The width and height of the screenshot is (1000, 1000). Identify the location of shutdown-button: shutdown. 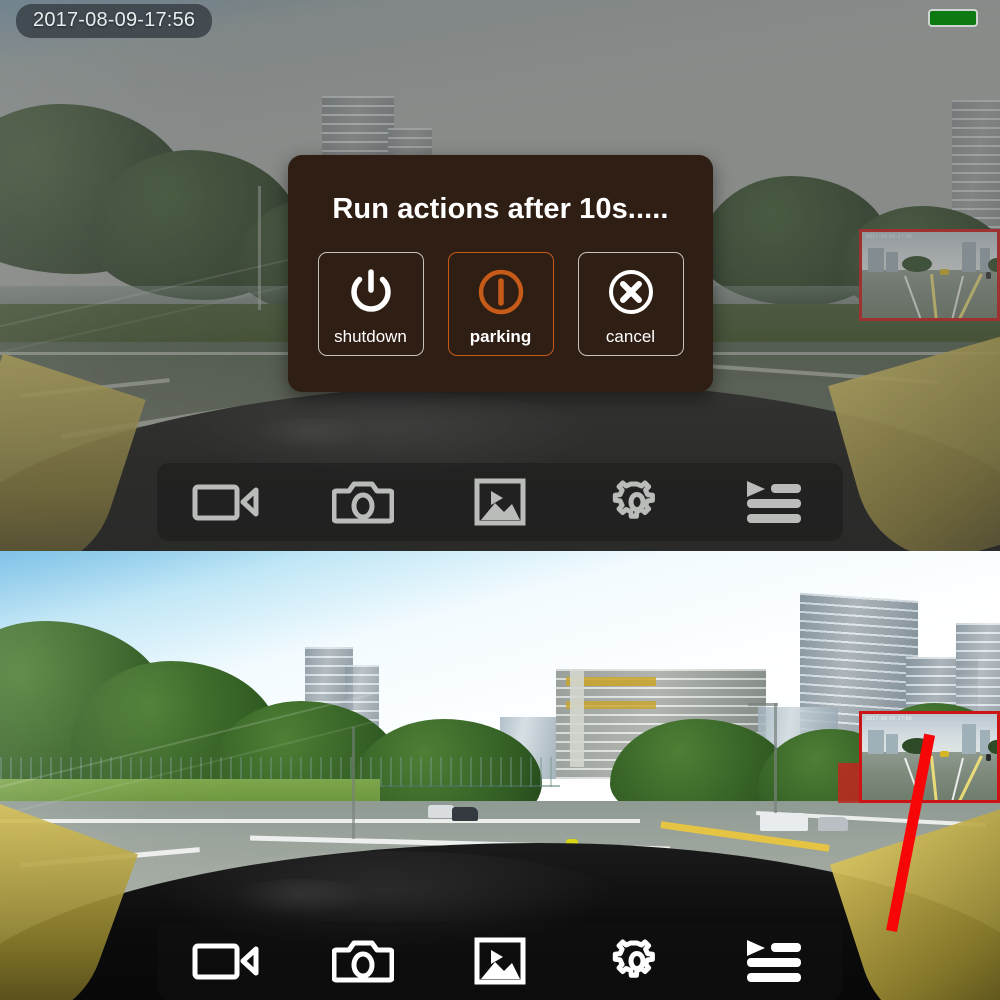
(370, 304).